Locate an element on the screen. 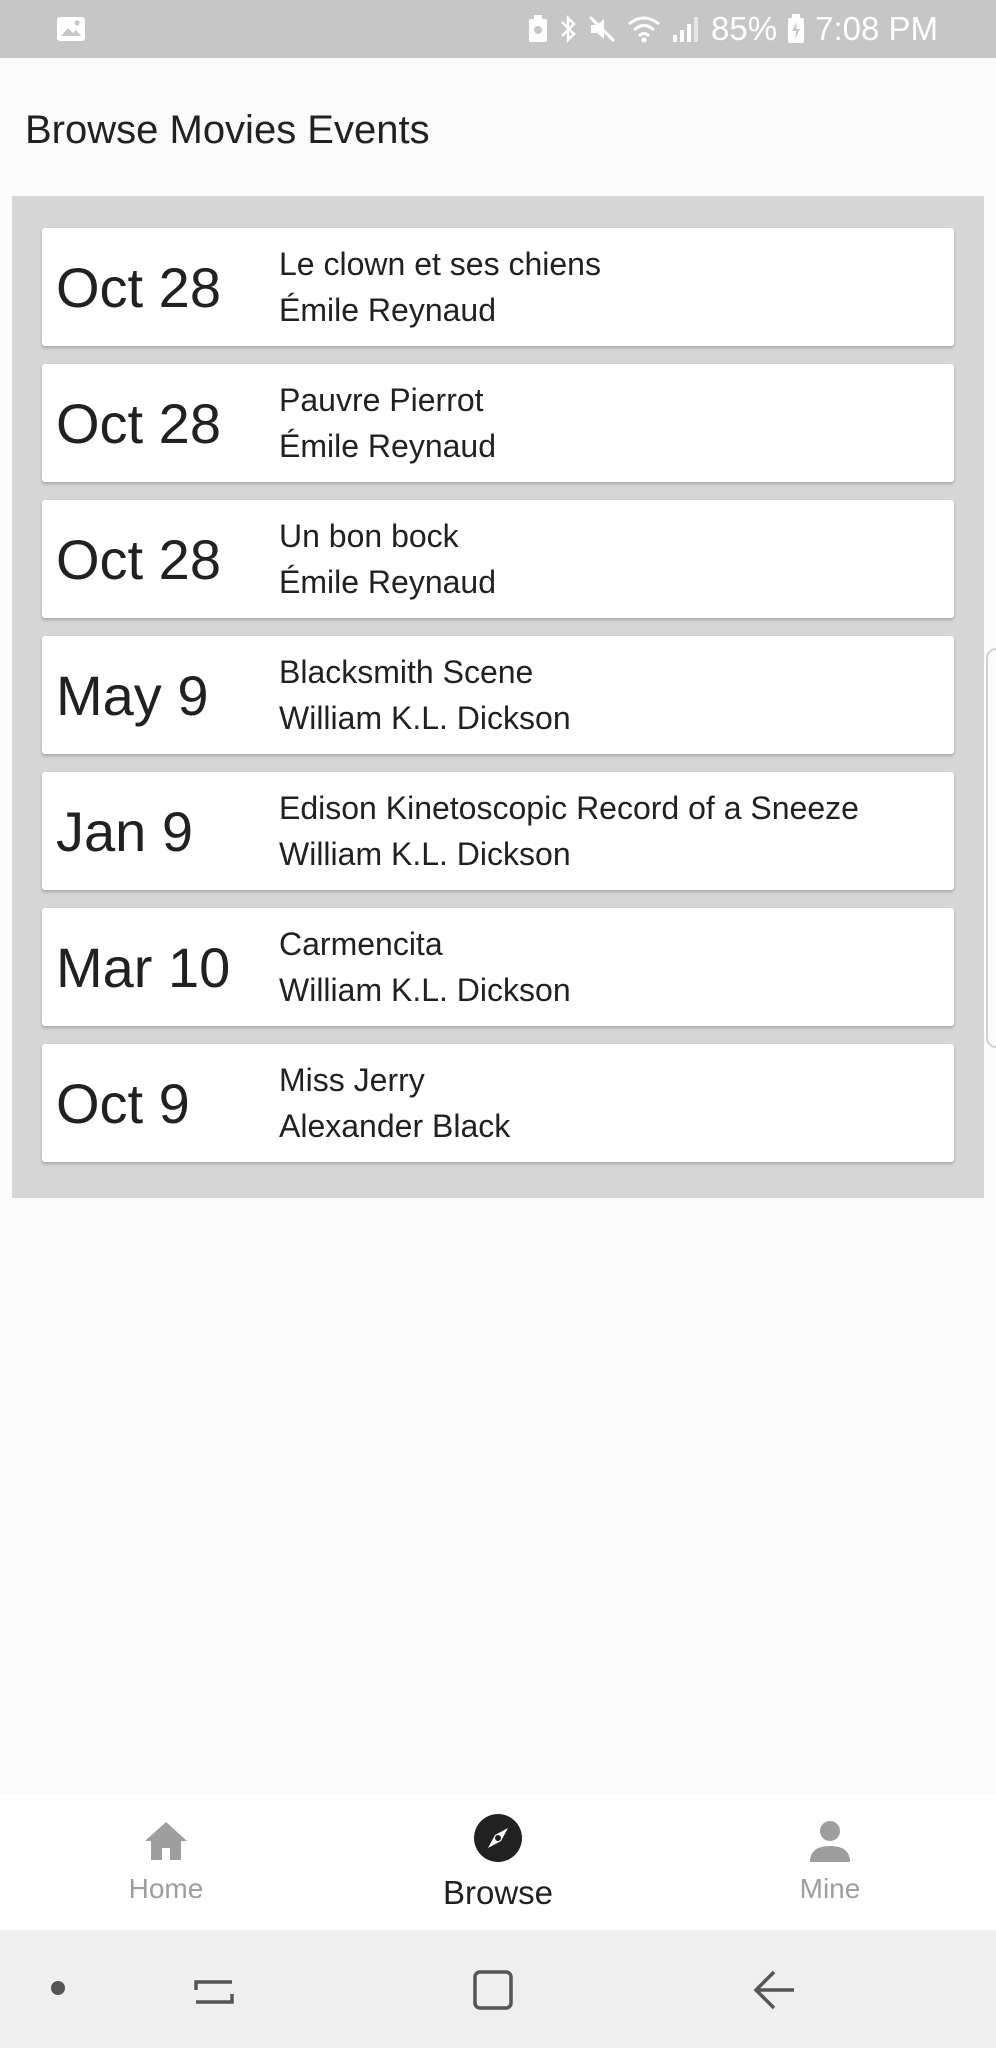 The width and height of the screenshot is (996, 2048). event-date: Jan 9 is located at coordinates (124, 831).